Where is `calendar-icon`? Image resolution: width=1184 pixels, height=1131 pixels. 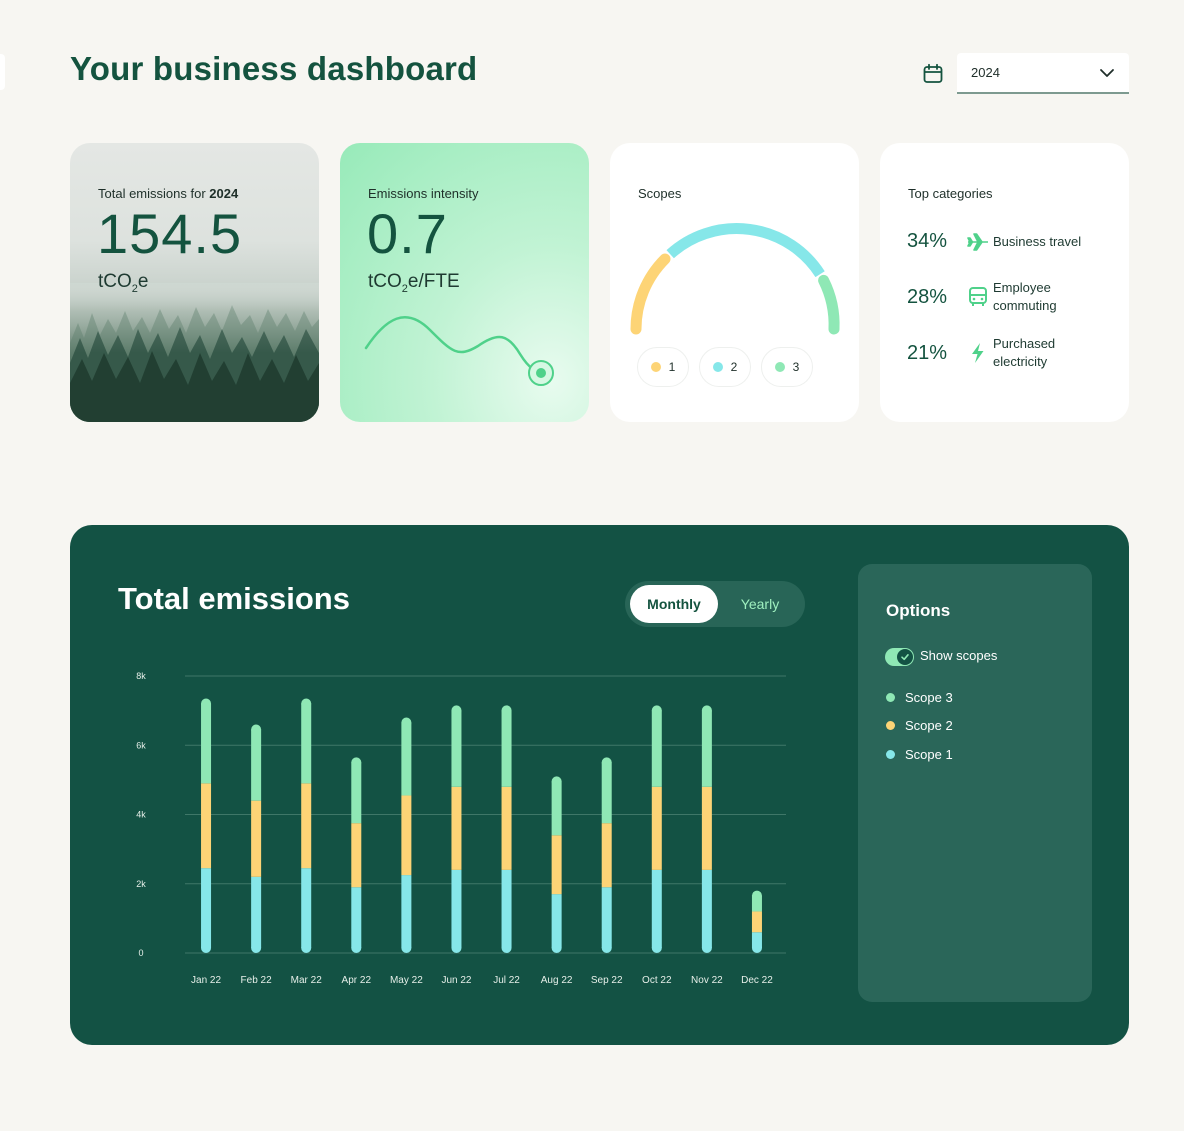 calendar-icon is located at coordinates (933, 73).